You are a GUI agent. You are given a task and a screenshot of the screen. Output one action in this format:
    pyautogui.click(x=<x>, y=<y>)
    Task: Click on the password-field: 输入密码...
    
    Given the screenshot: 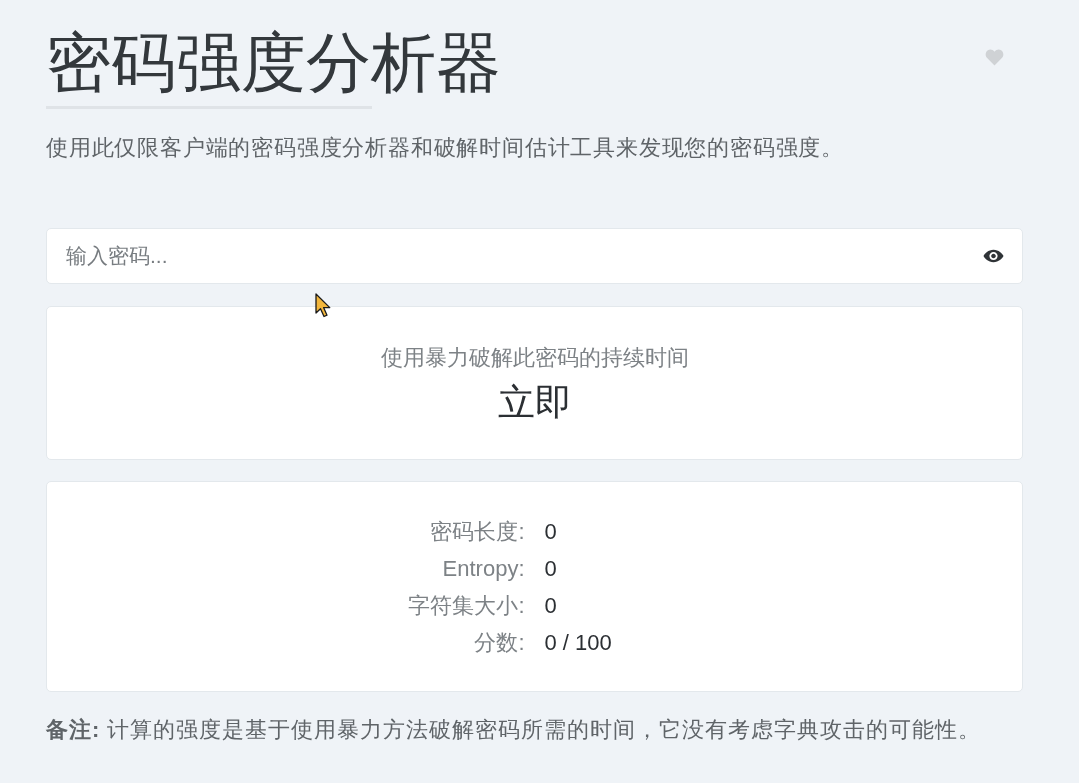 What is the action you would take?
    pyautogui.click(x=534, y=256)
    